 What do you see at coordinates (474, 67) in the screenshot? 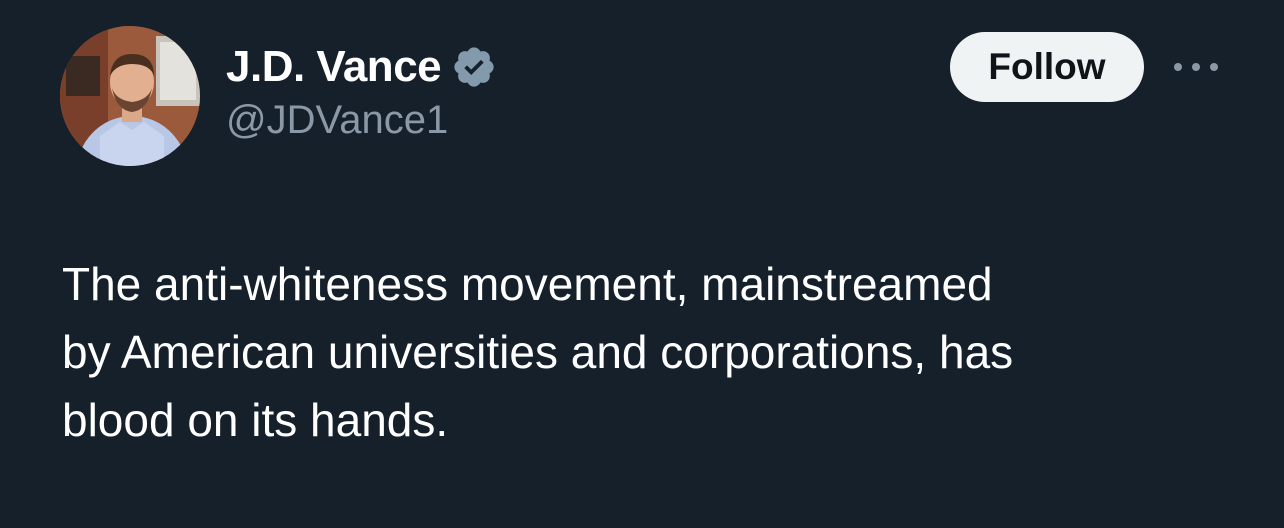
I see `verified-badge-icon` at bounding box center [474, 67].